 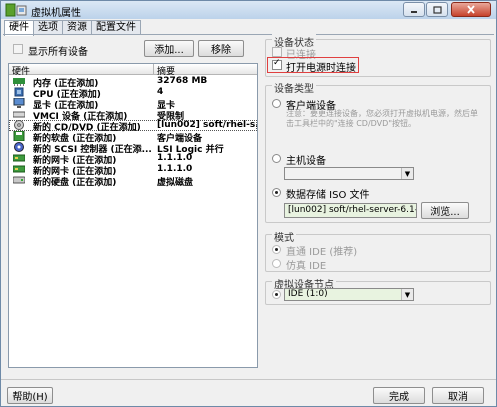 What do you see at coordinates (276, 249) in the screenshot?
I see `passthrough-ide-radio` at bounding box center [276, 249].